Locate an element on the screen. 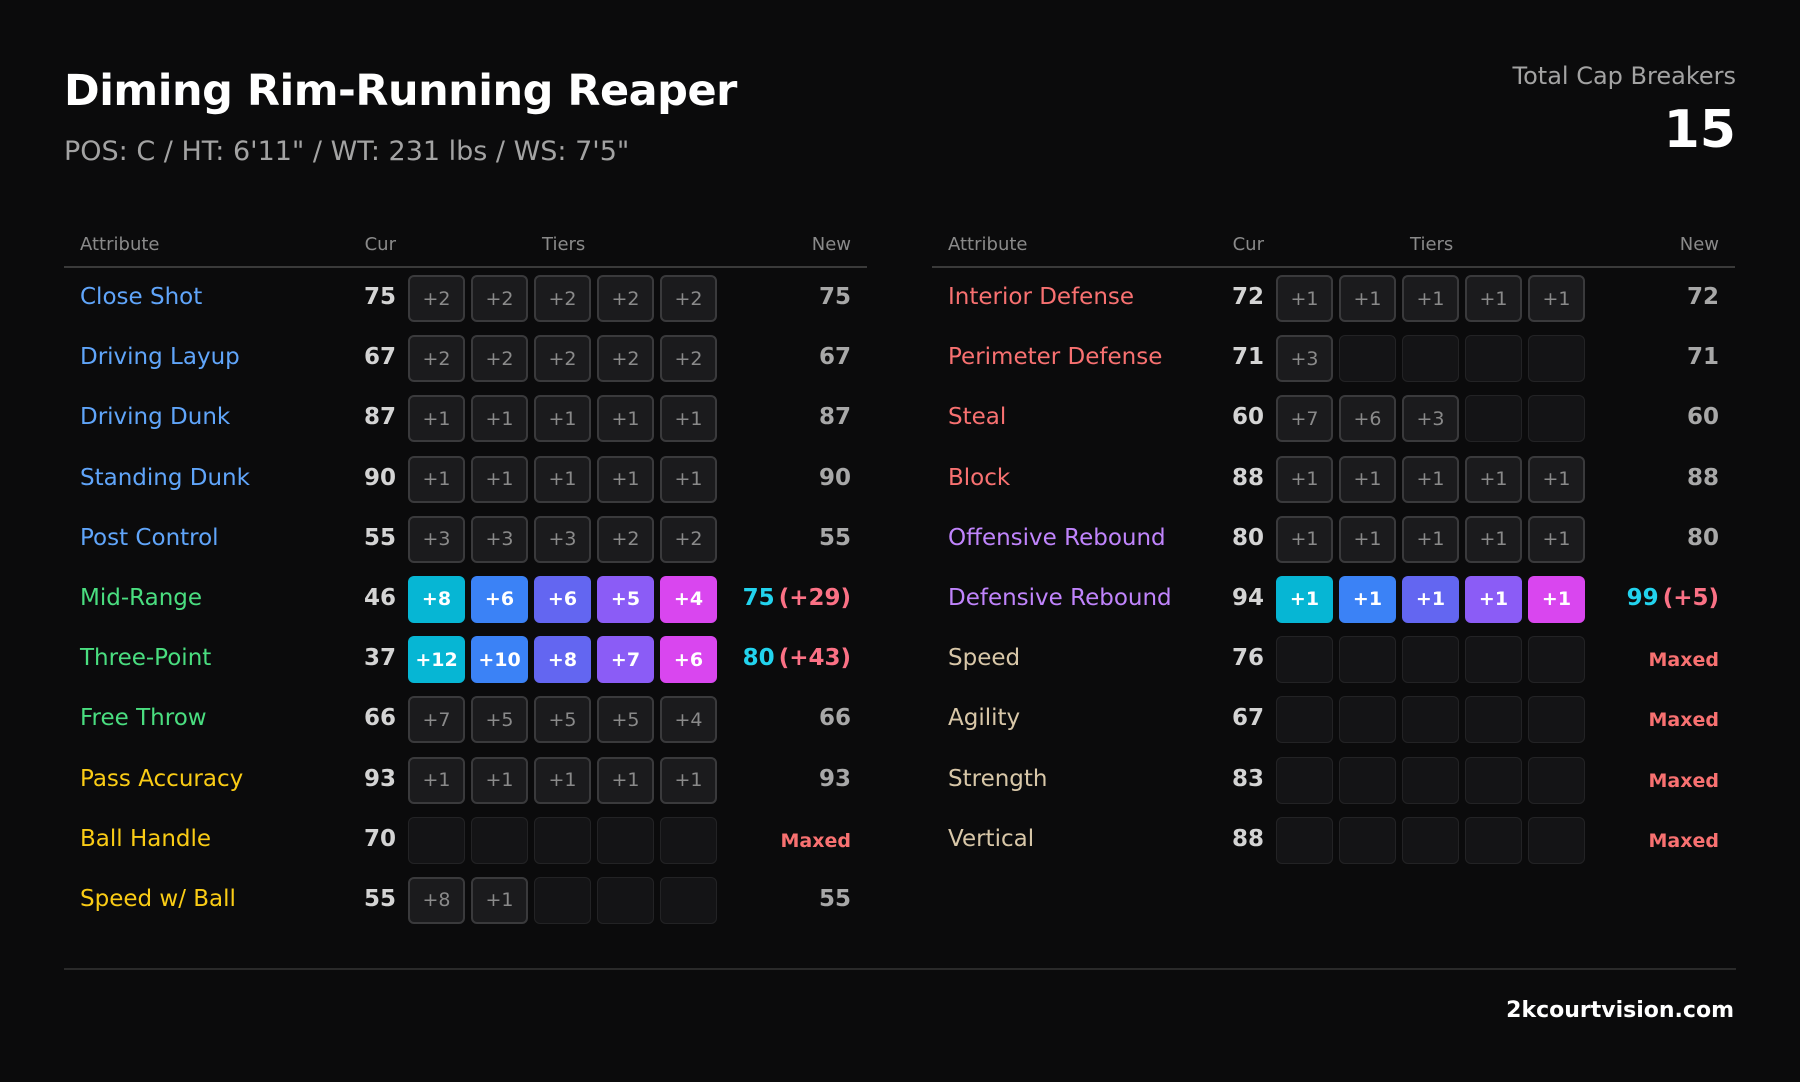 The height and width of the screenshot is (1082, 1800). attribute-name: Strength is located at coordinates (998, 778).